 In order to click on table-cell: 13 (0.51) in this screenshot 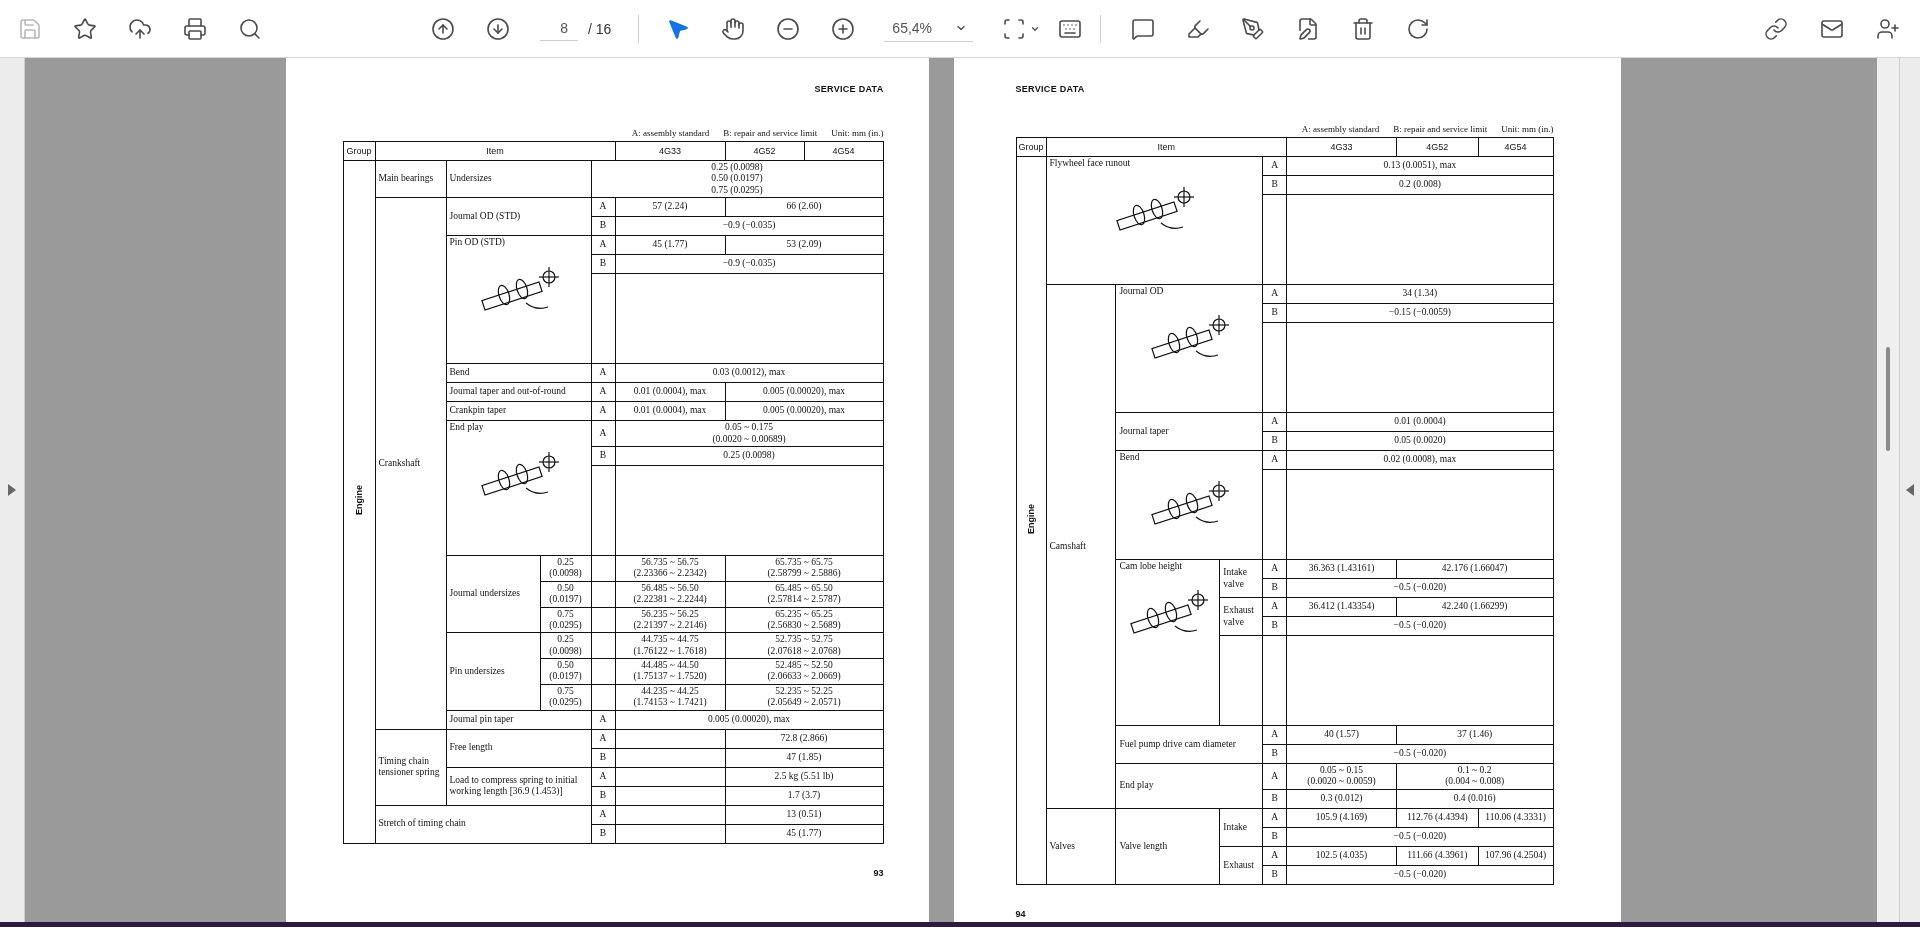, I will do `click(804, 815)`.